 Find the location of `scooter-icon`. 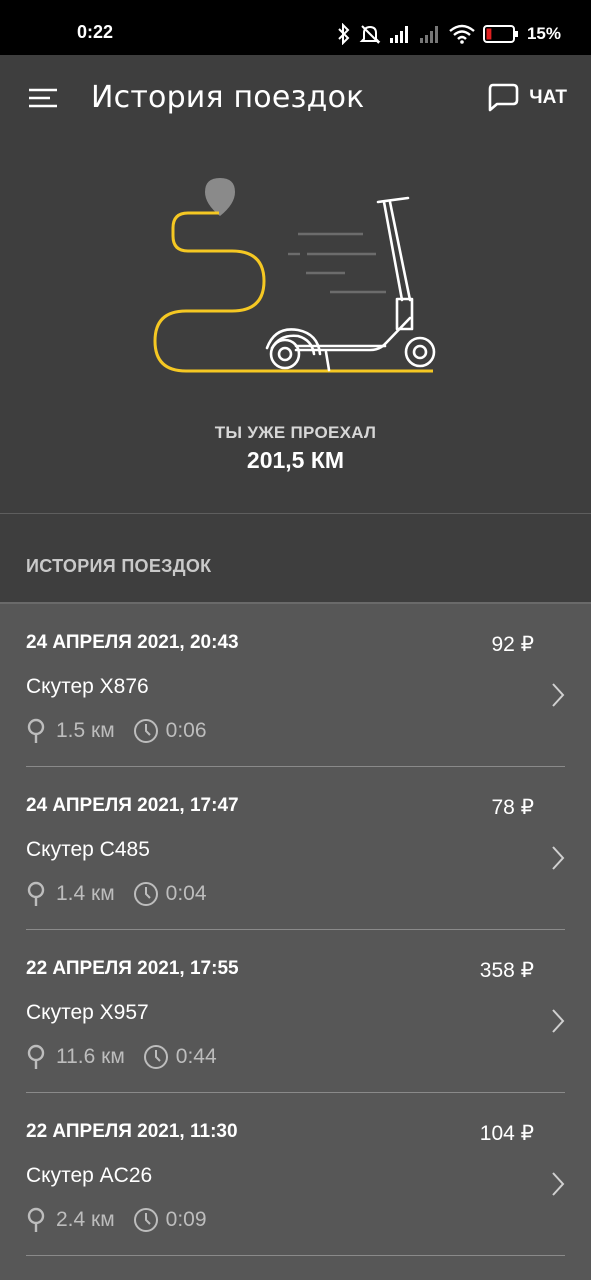

scooter-icon is located at coordinates (350, 284).